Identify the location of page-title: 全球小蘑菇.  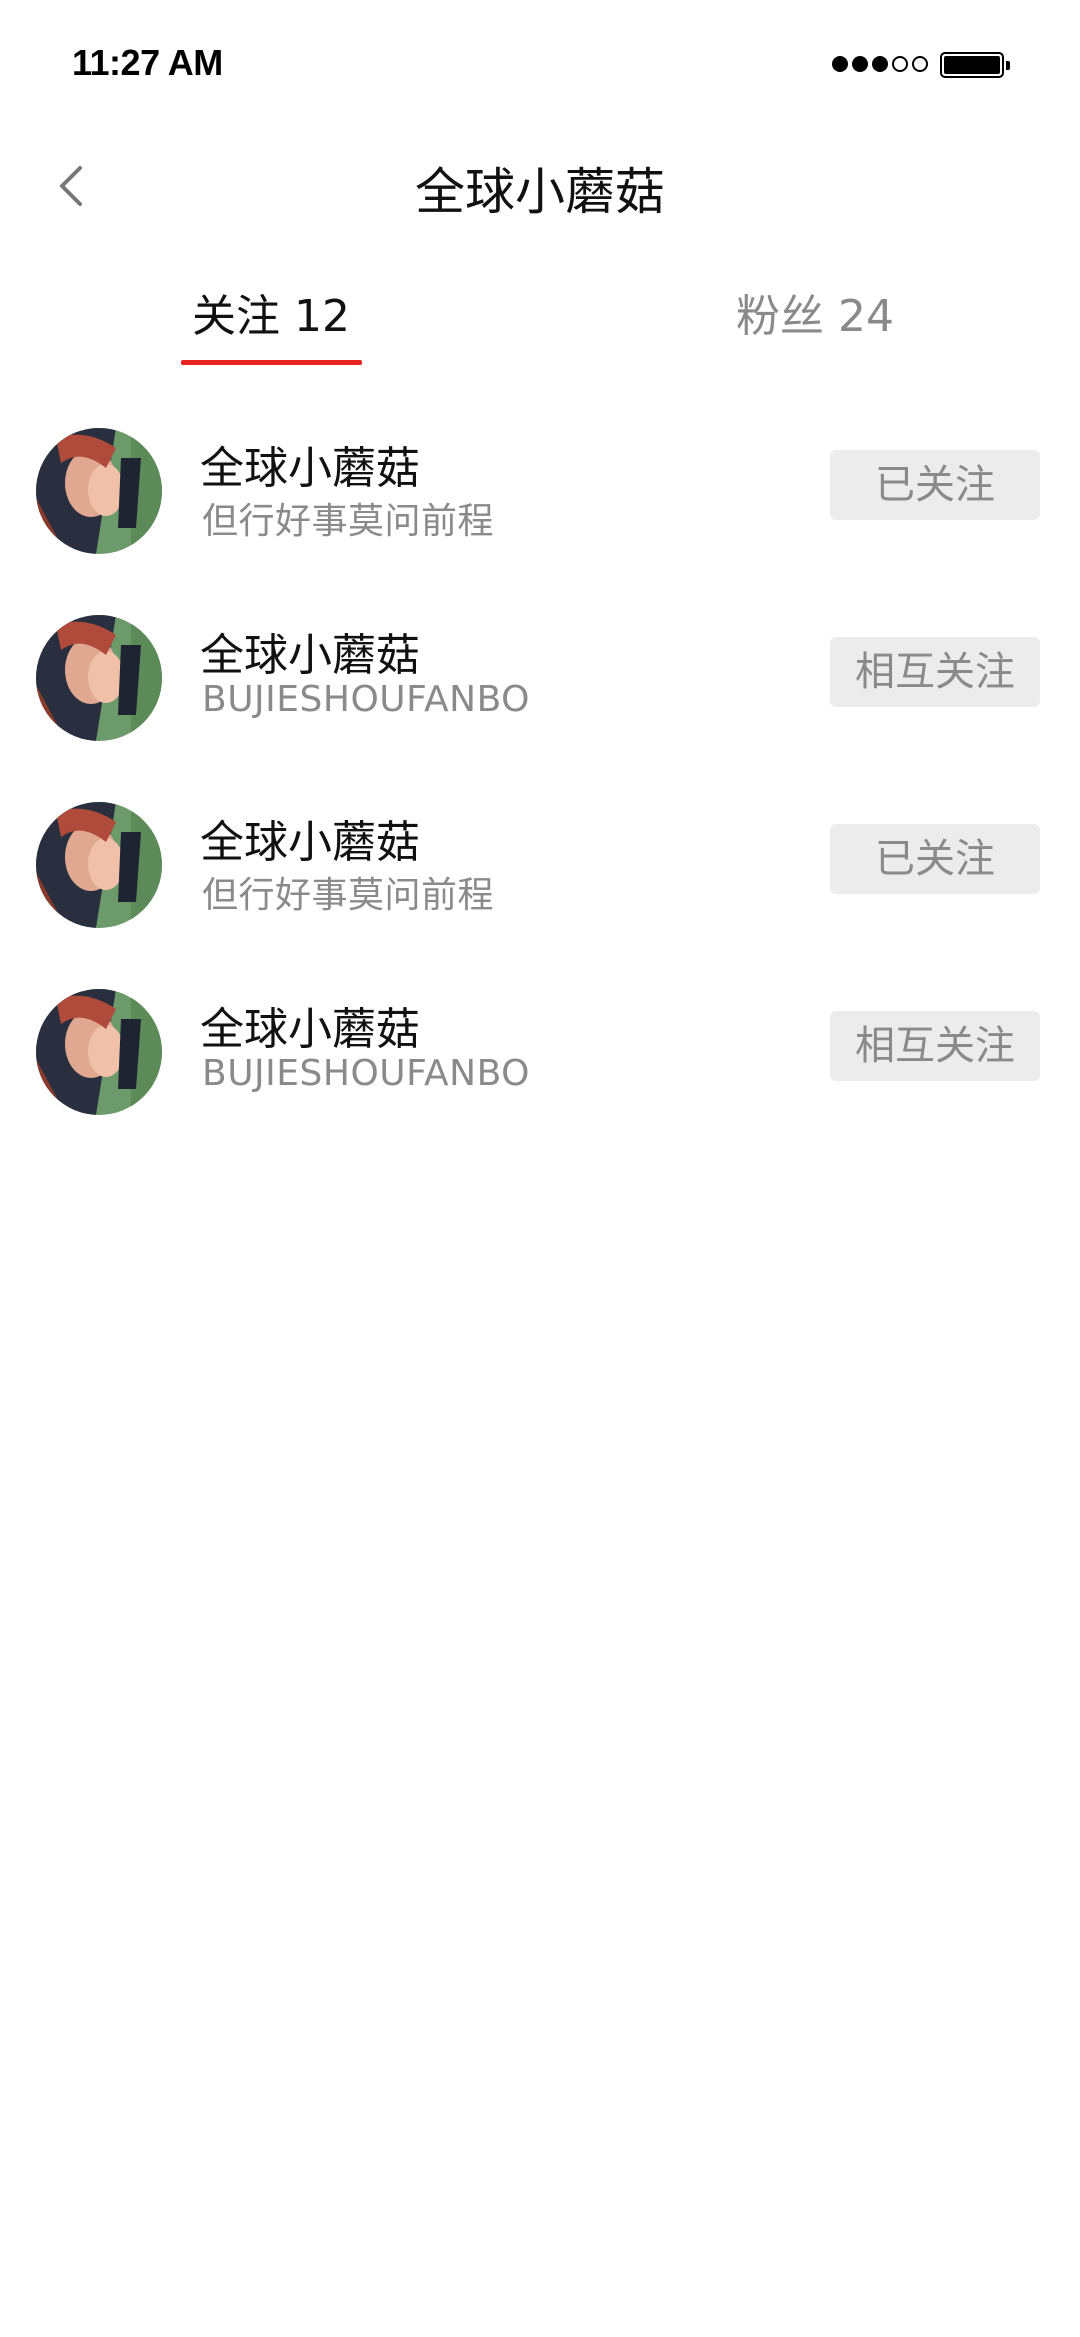
(540, 192).